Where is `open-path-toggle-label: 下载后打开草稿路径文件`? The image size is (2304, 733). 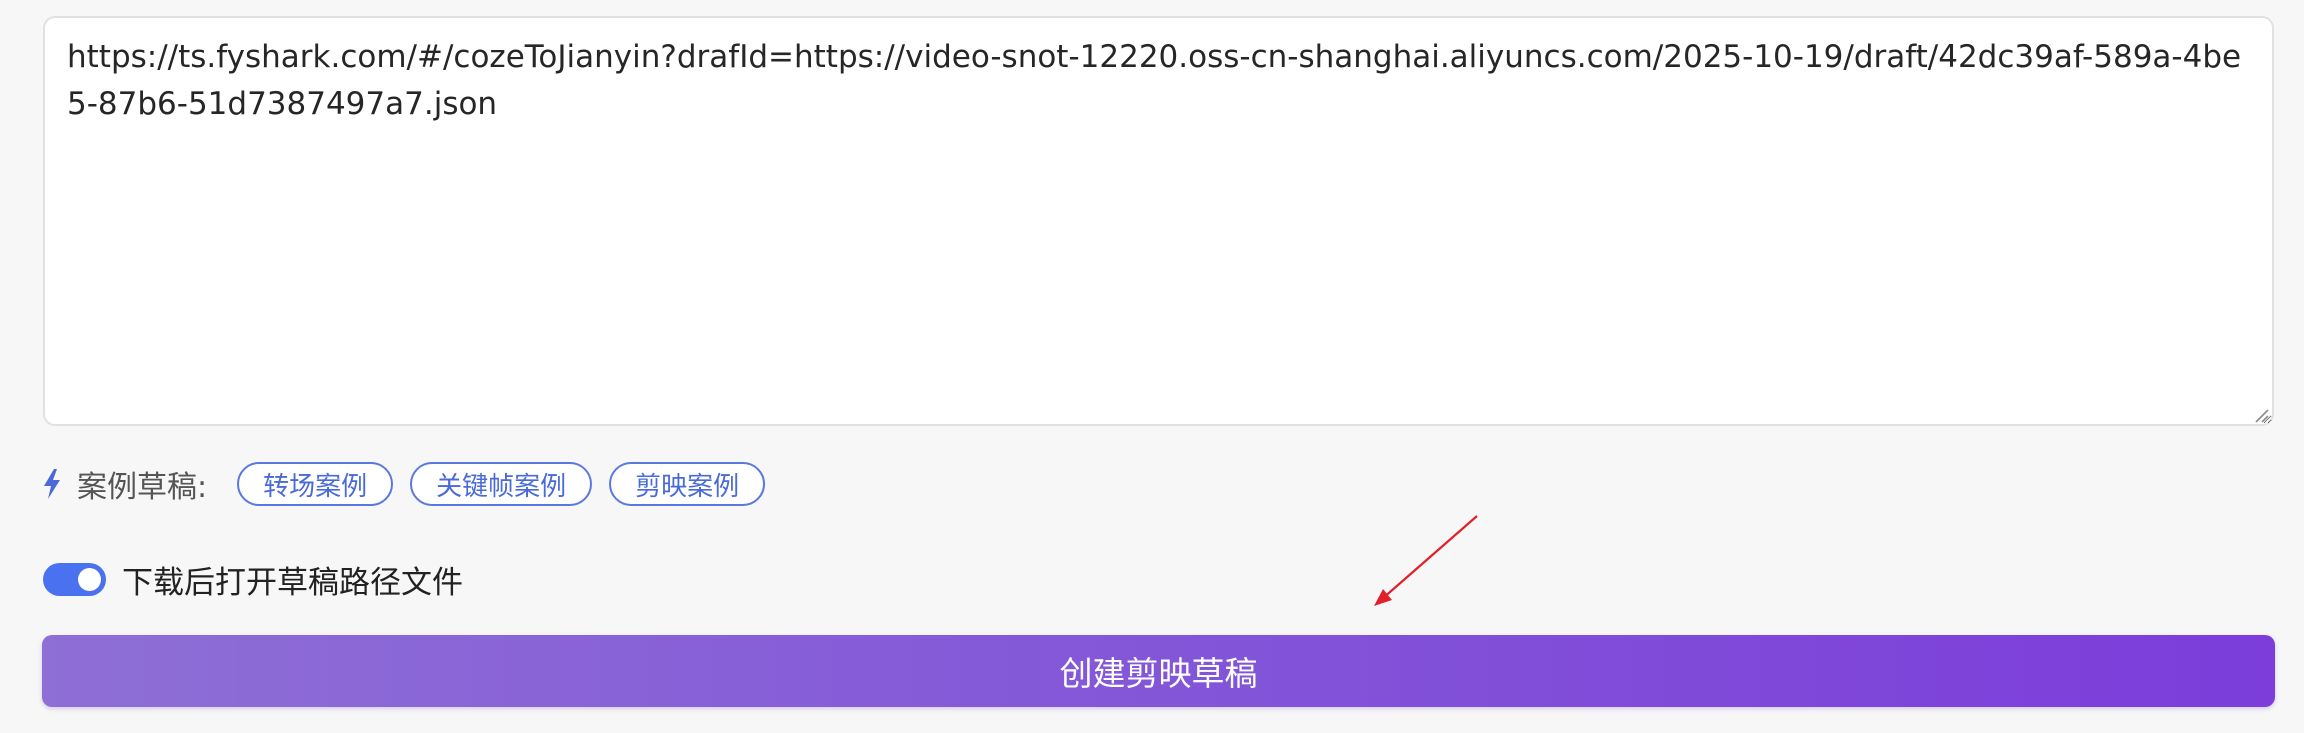
open-path-toggle-label: 下载后打开草稿路径文件 is located at coordinates (292, 582).